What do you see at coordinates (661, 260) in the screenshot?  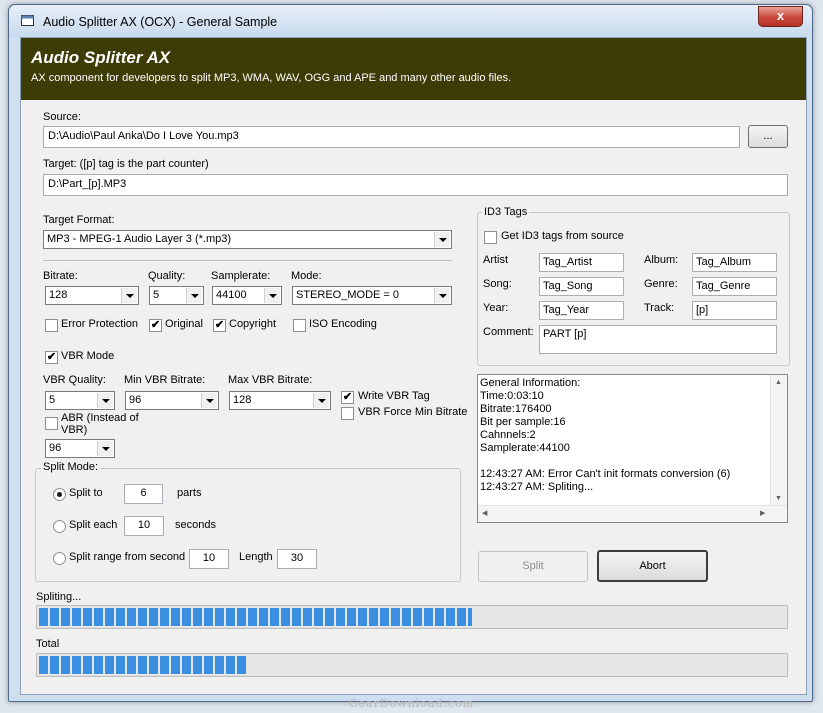 I see `album-label: Album:` at bounding box center [661, 260].